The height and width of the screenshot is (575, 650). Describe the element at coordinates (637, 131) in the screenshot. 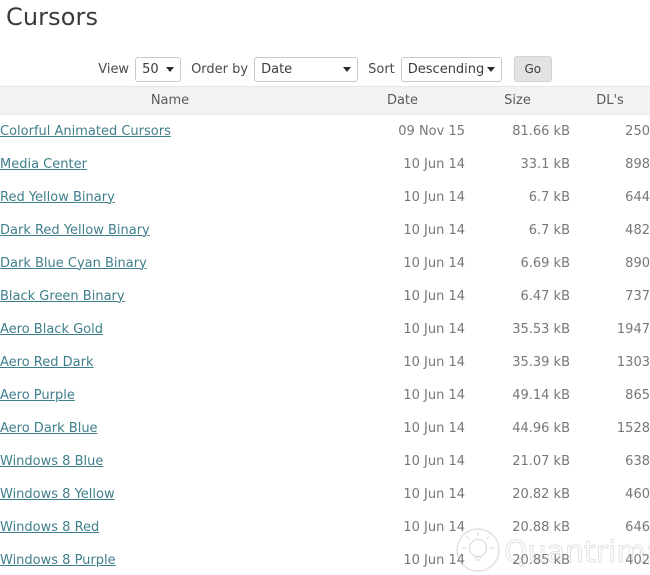

I see `cell-downloads: 250` at that location.